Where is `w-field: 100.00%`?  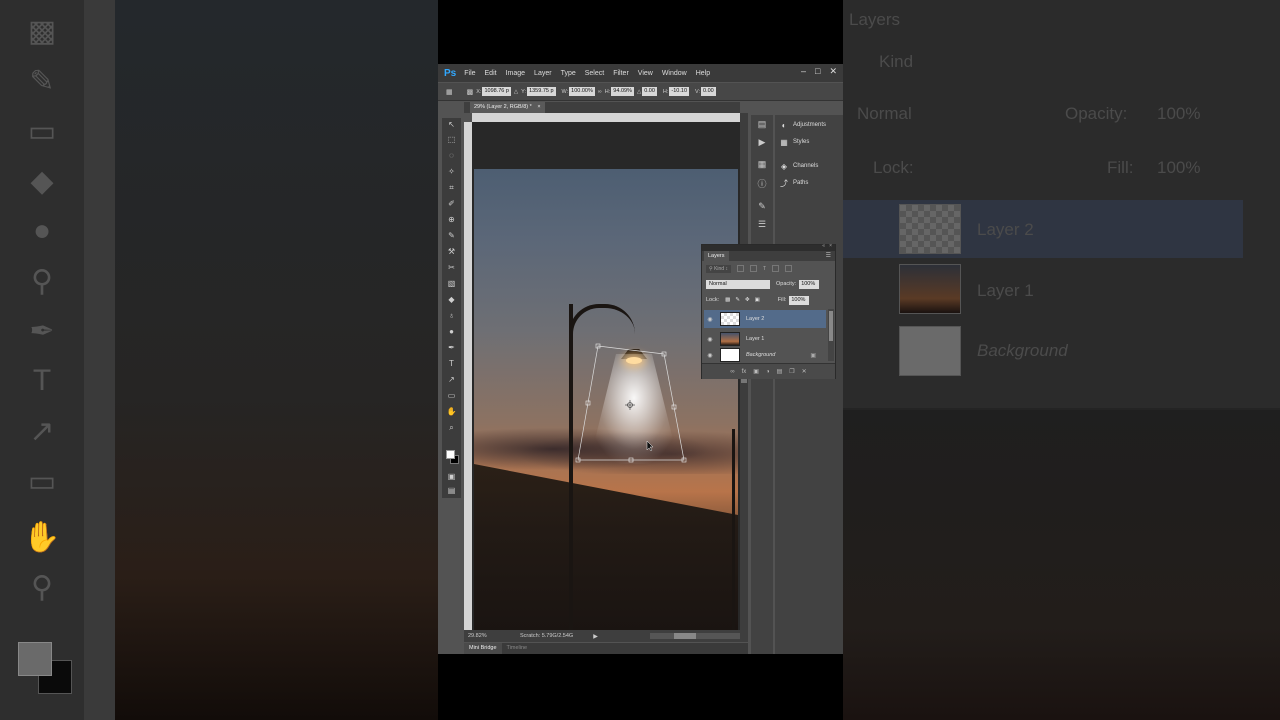 w-field: 100.00% is located at coordinates (582, 91).